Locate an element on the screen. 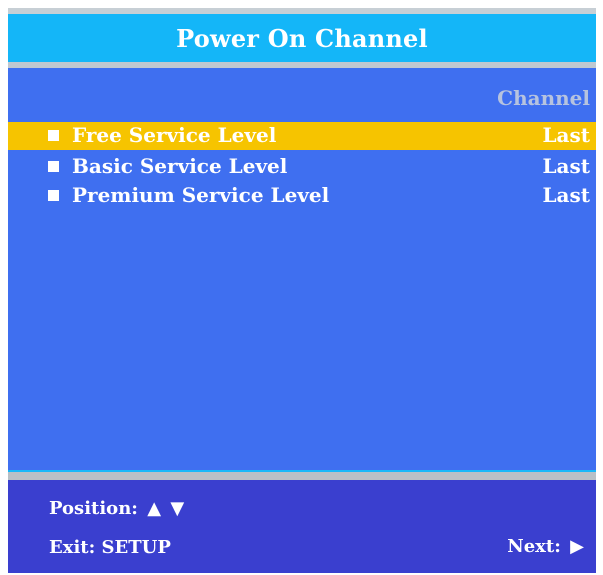 The height and width of the screenshot is (575, 603). service-level-label: Basic Service Level is located at coordinates (180, 166).